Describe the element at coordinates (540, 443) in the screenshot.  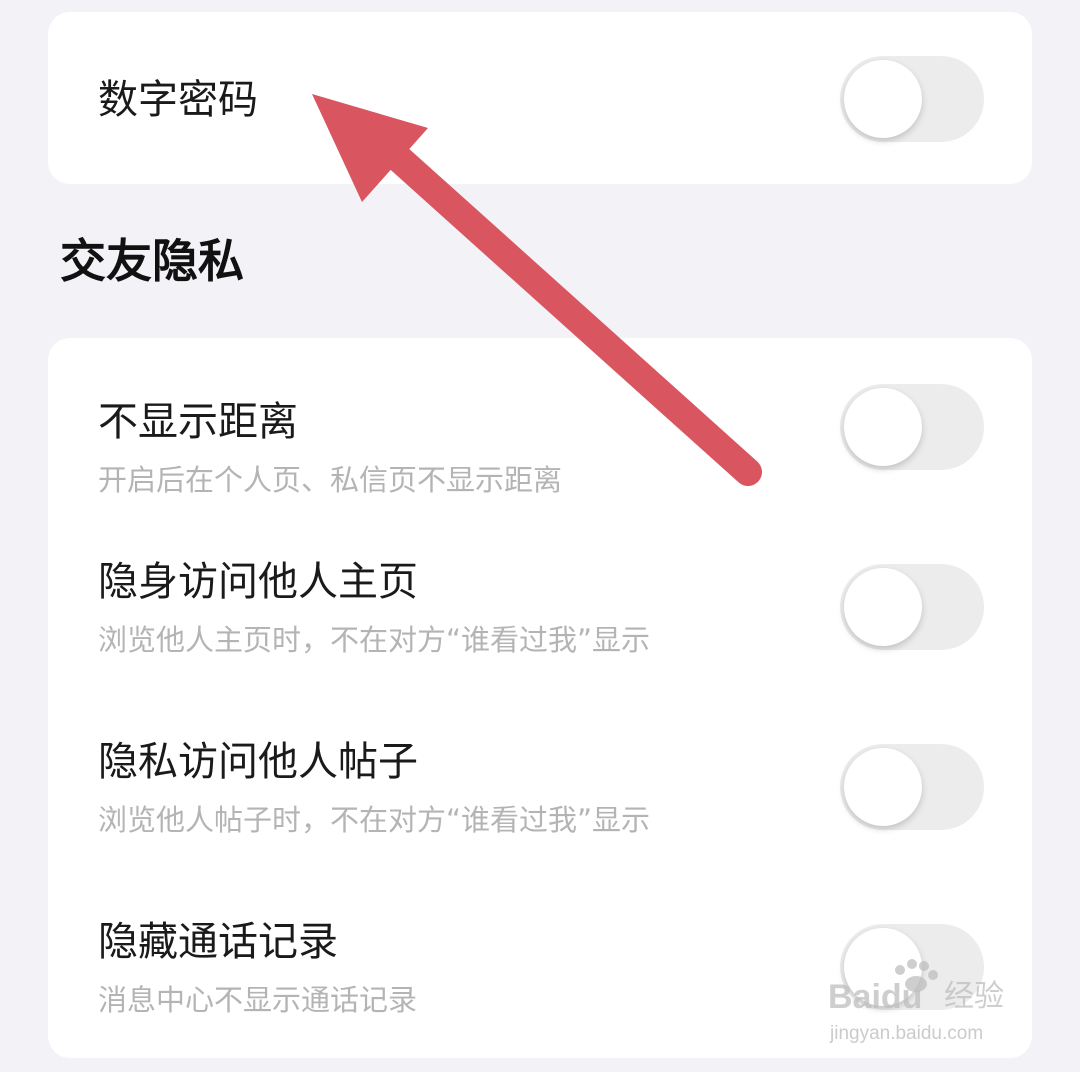
I see `setting-row-hide-distance: 不显示距离 开启后在个人页、私信页不显示距离` at that location.